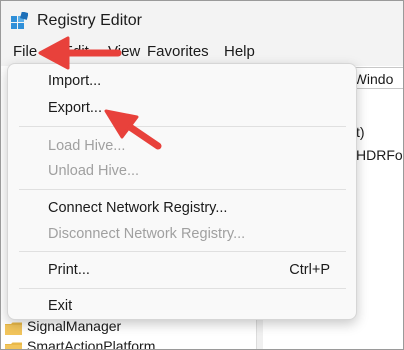  What do you see at coordinates (60, 306) in the screenshot?
I see `menu-item-label: Exit` at bounding box center [60, 306].